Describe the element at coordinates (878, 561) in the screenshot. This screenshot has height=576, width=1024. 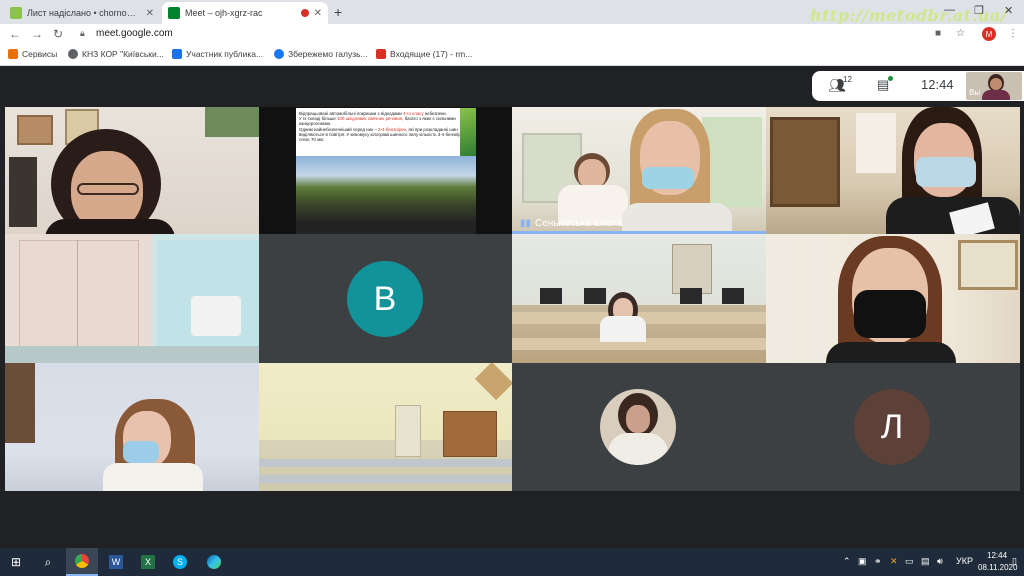
I see `tray-network-app-icon: ⚭` at that location.